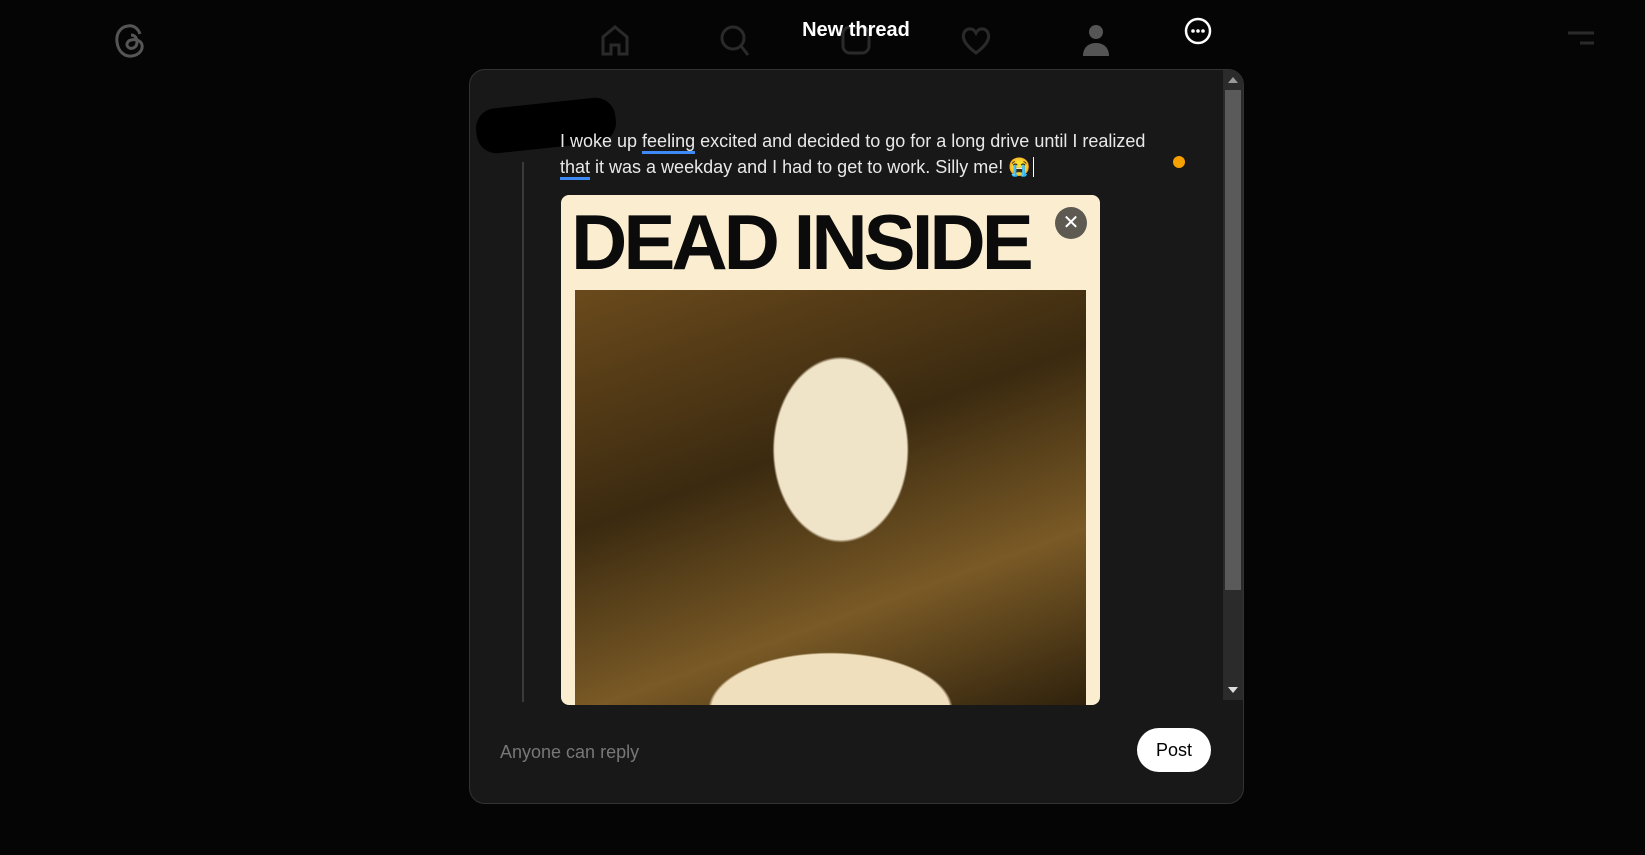 The height and width of the screenshot is (855, 1645). What do you see at coordinates (669, 142) in the screenshot?
I see `spellcheck-word: feeling` at bounding box center [669, 142].